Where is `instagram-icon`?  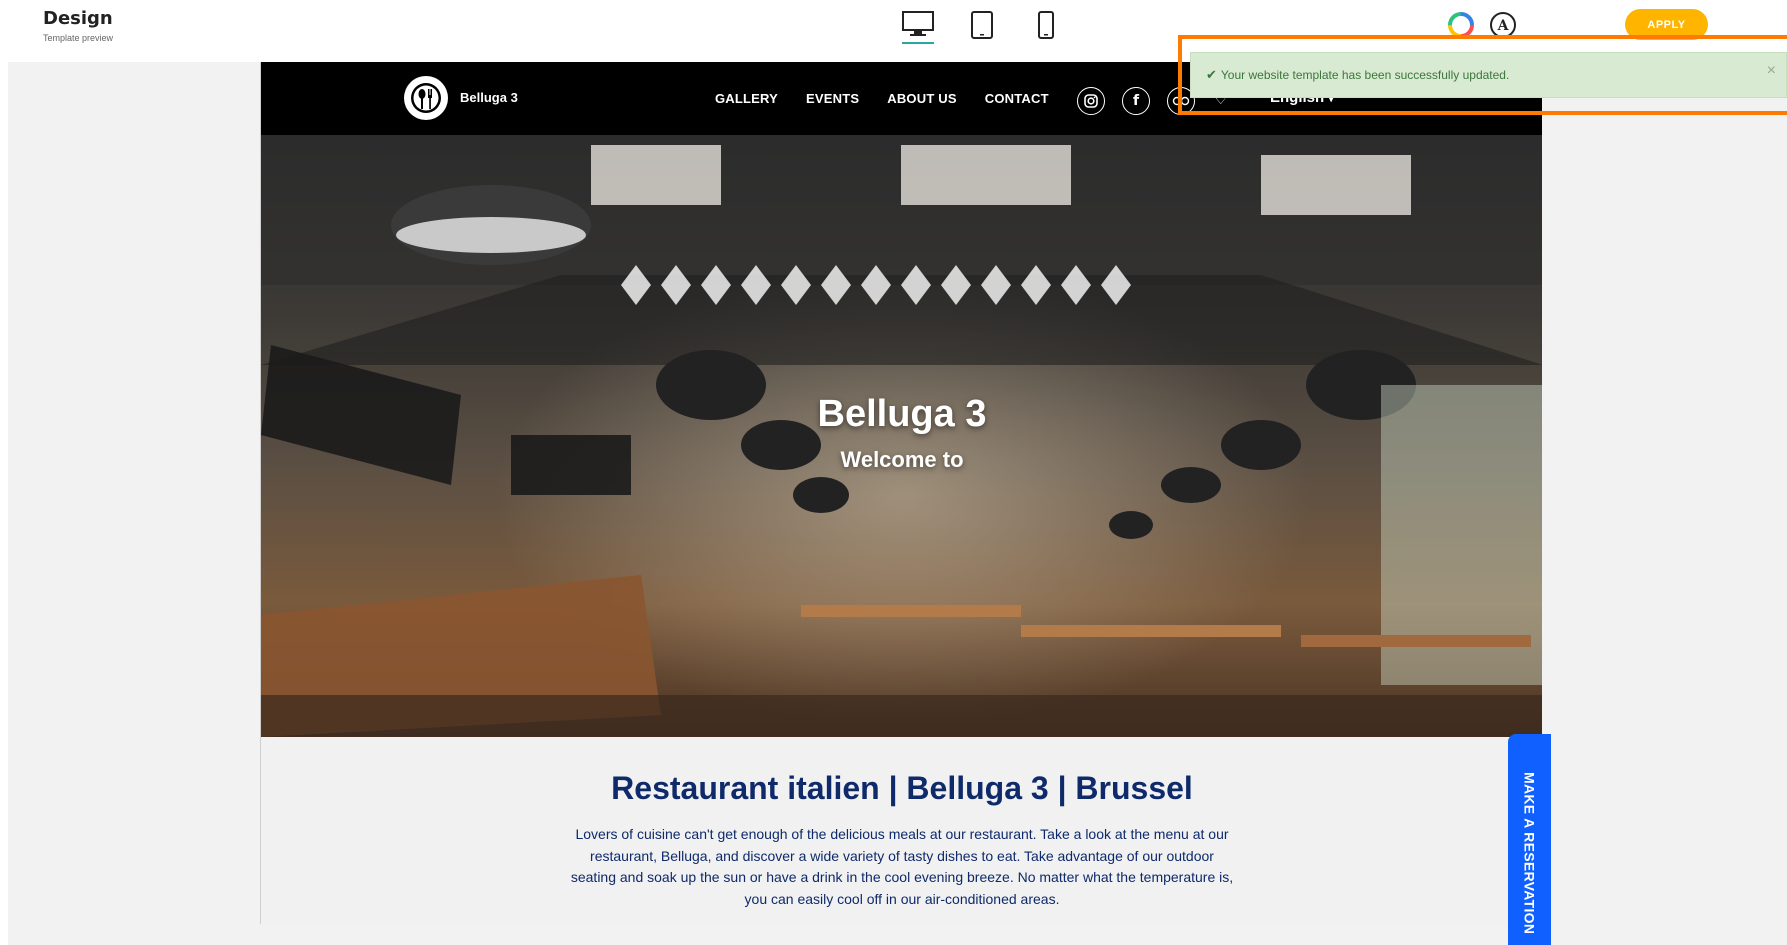
instagram-icon is located at coordinates (1091, 101).